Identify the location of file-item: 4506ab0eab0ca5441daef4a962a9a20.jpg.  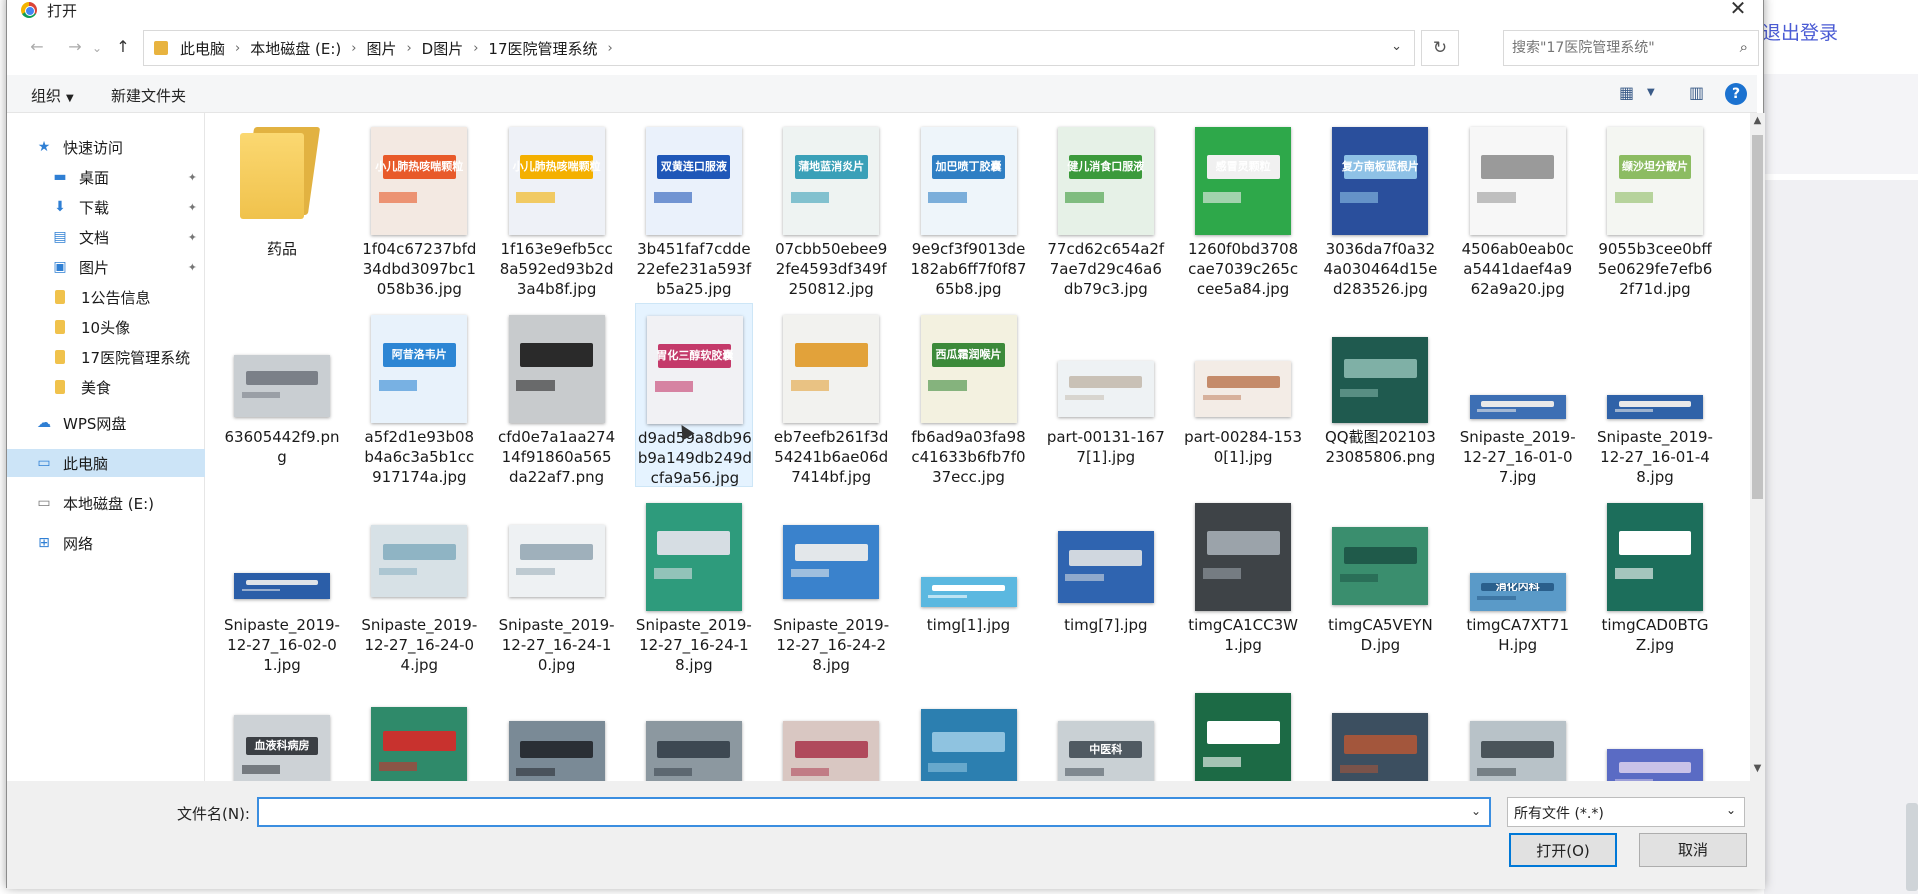
(1518, 207).